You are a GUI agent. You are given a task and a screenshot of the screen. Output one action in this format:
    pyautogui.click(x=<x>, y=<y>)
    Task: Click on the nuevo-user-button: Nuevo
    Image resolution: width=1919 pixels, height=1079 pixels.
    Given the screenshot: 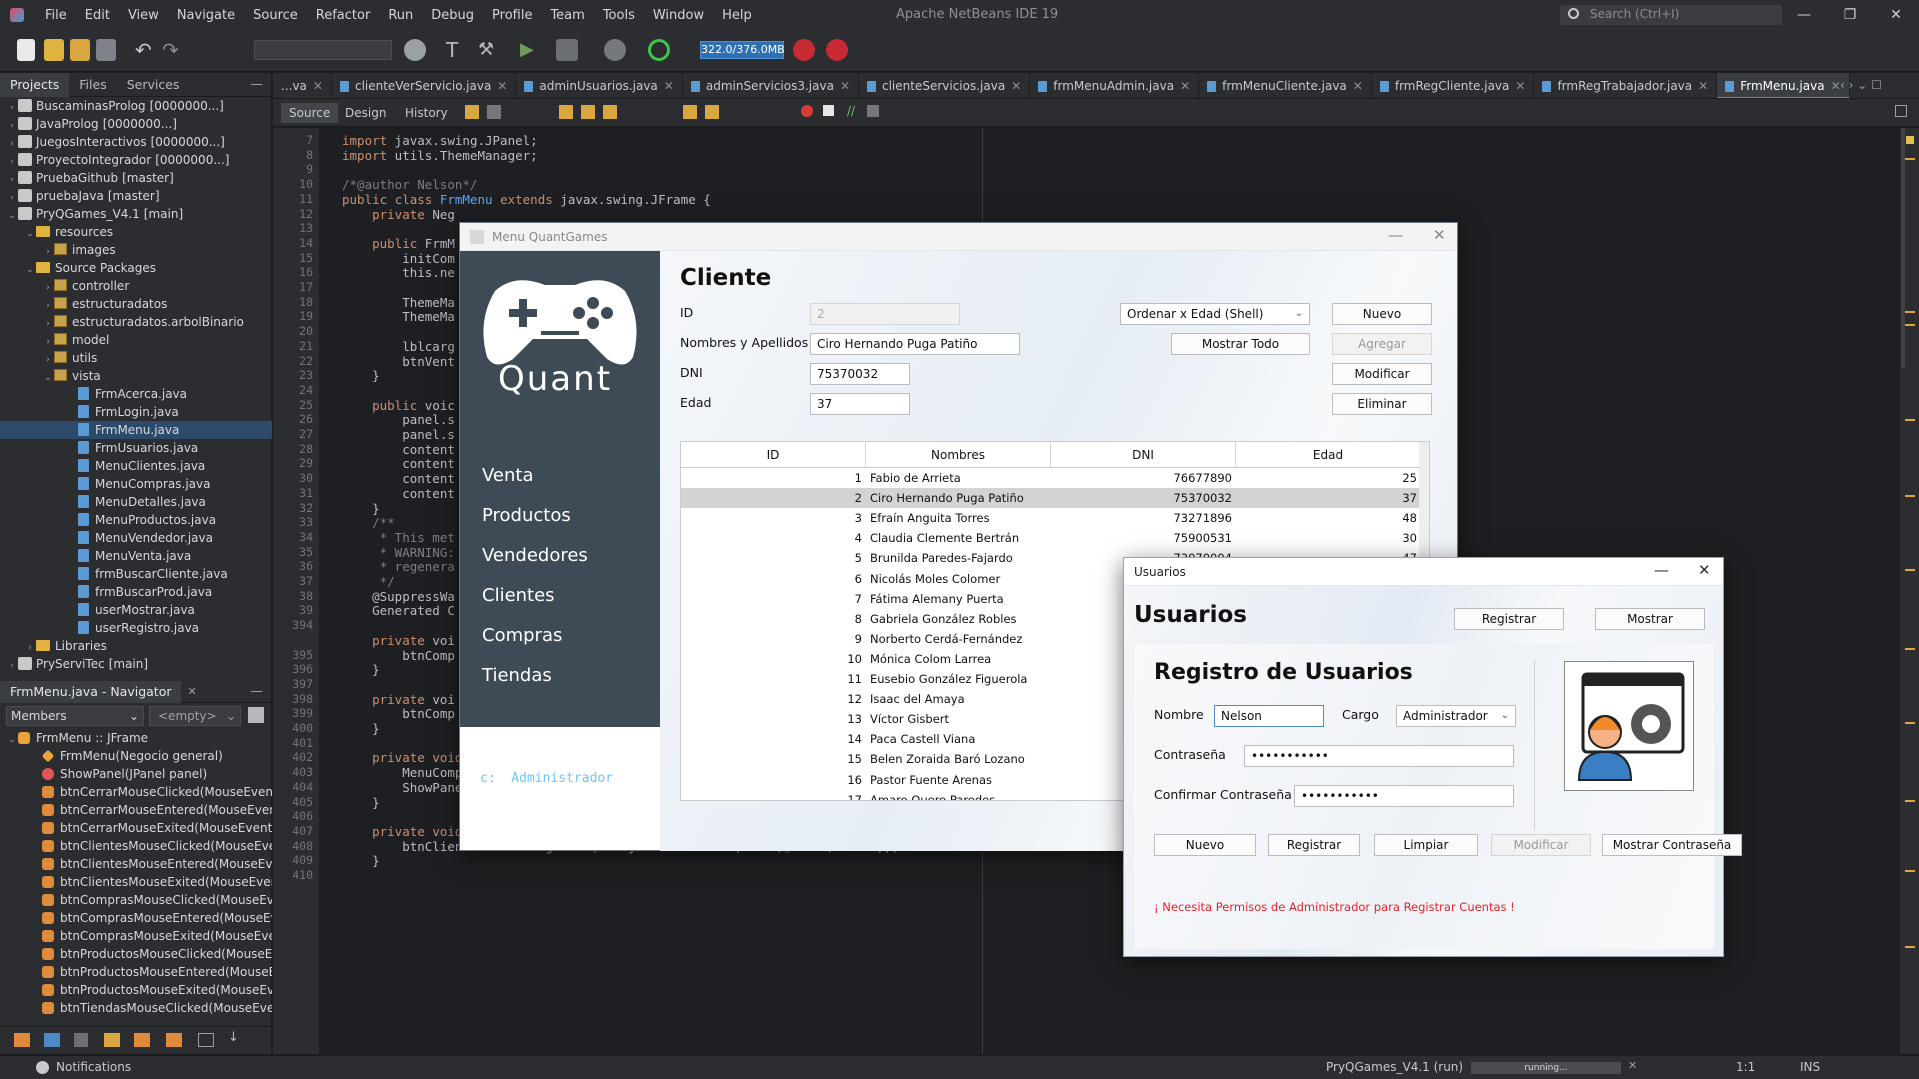 What is the action you would take?
    pyautogui.click(x=1205, y=845)
    